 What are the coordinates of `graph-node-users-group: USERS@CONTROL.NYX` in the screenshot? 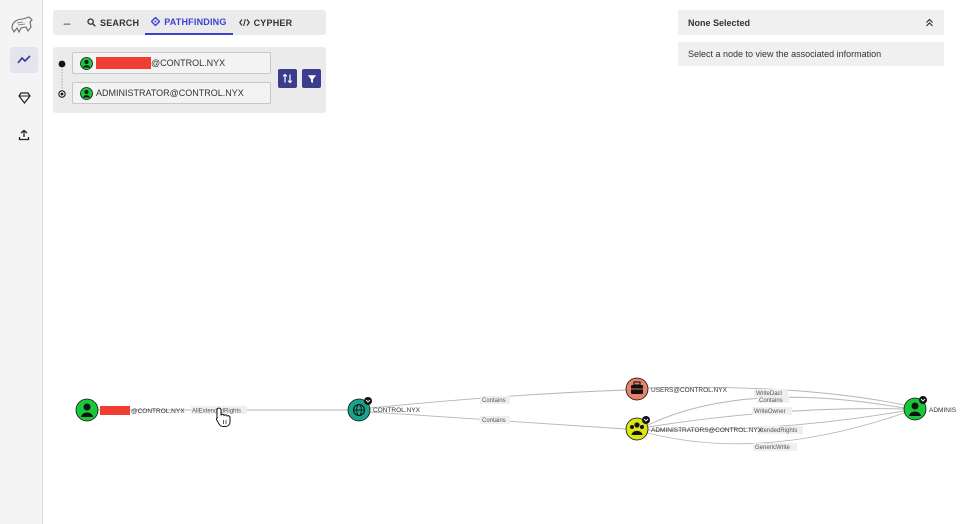 It's located at (676, 389).